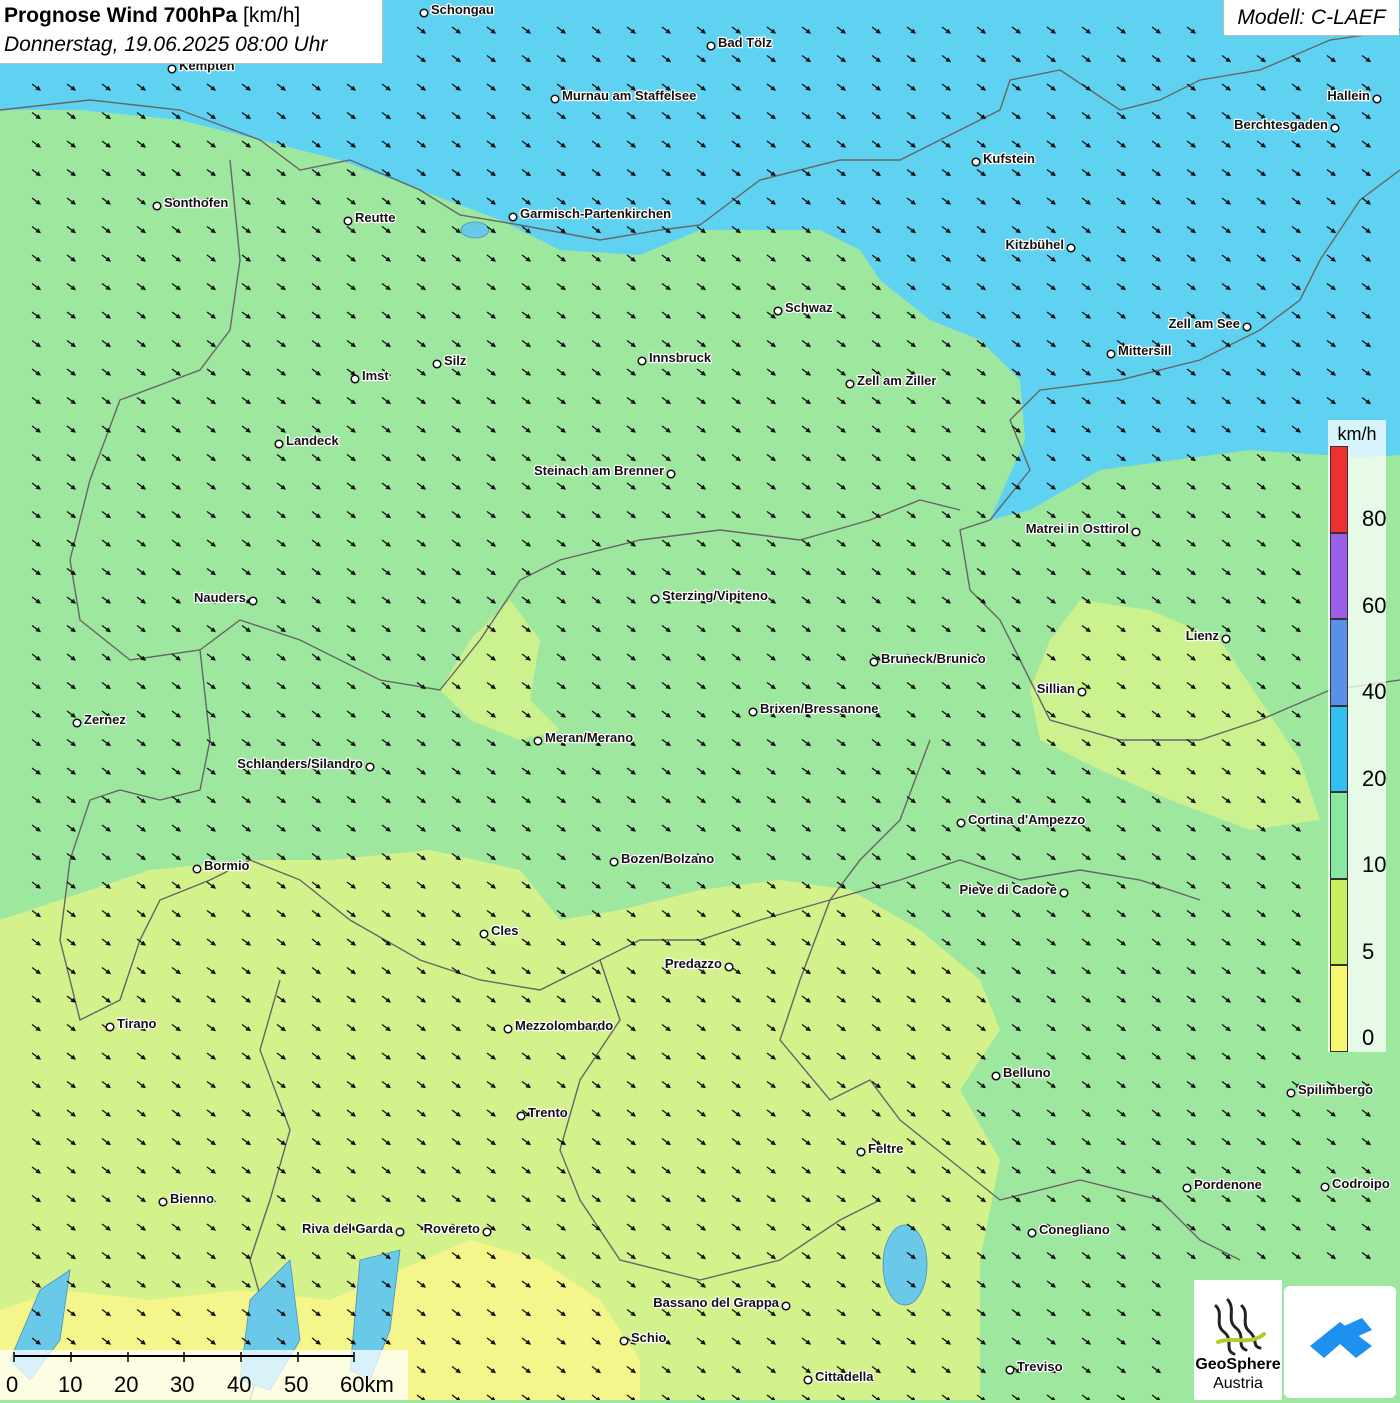 The image size is (1400, 1403). Describe the element at coordinates (227, 865) in the screenshot. I see `city-label: Bormio` at that location.